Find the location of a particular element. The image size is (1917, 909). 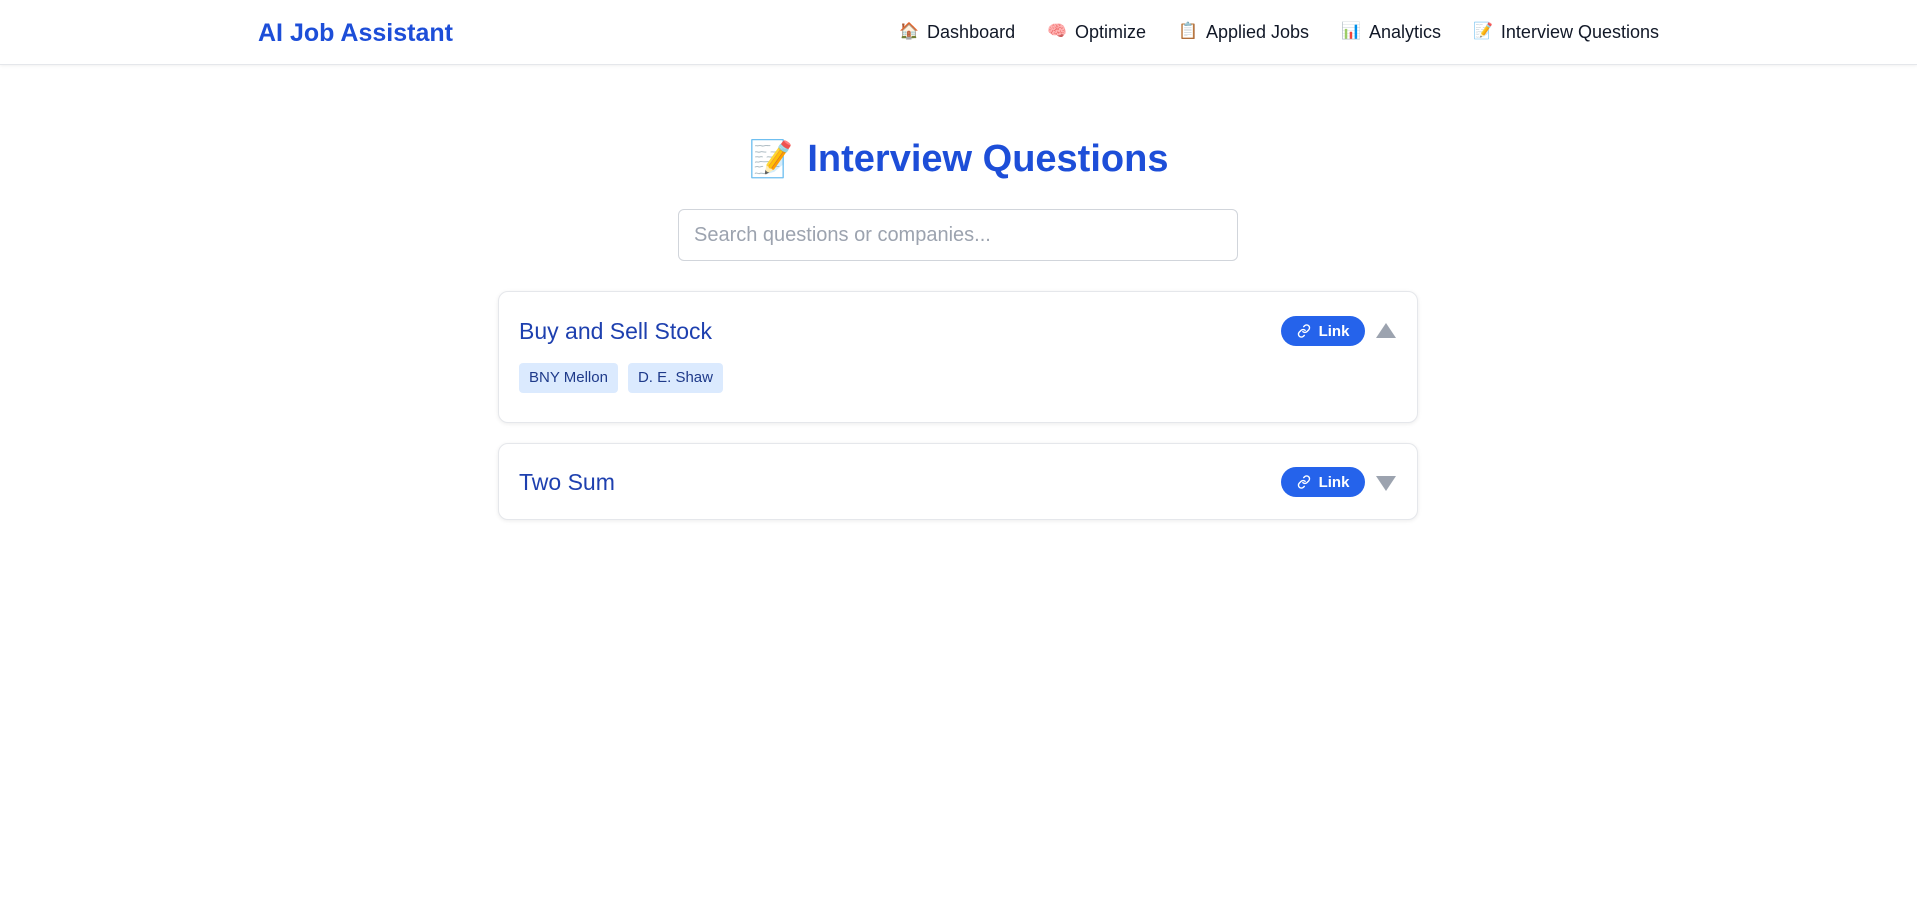

bar-chart-icon: 📊 is located at coordinates (1351, 31).